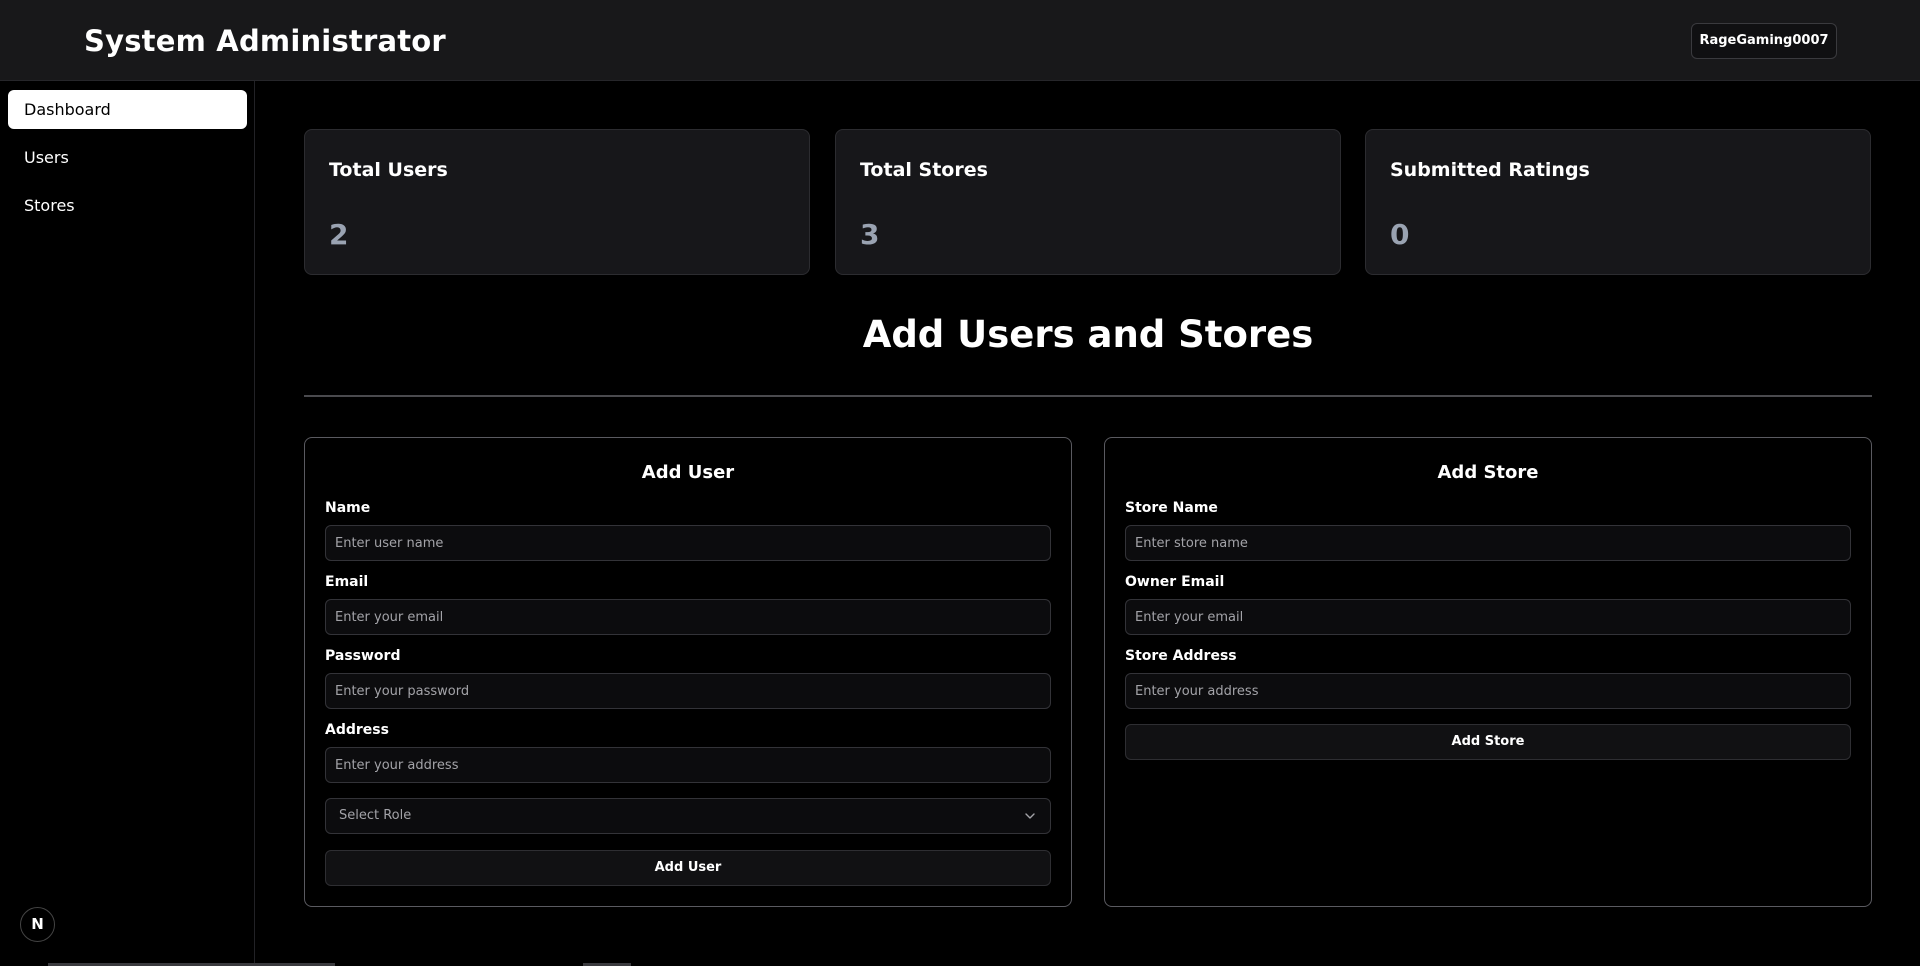  I want to click on app-title: System Administrator, so click(265, 41).